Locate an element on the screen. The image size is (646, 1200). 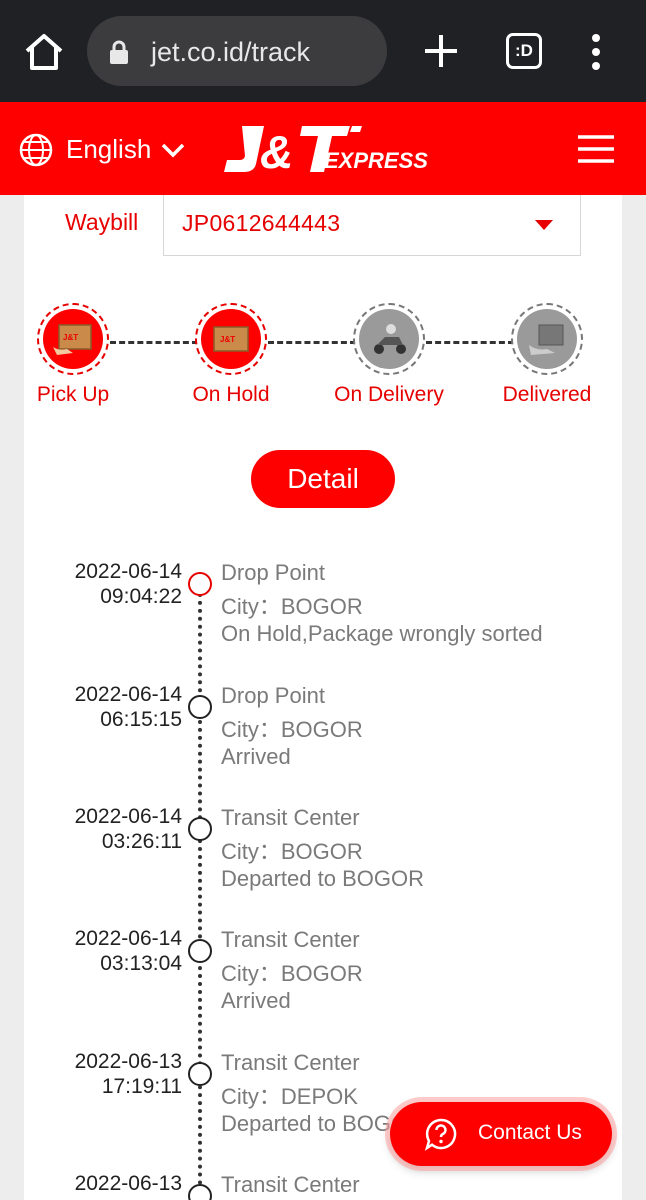
url-text: jet.co.id/track is located at coordinates (231, 52).